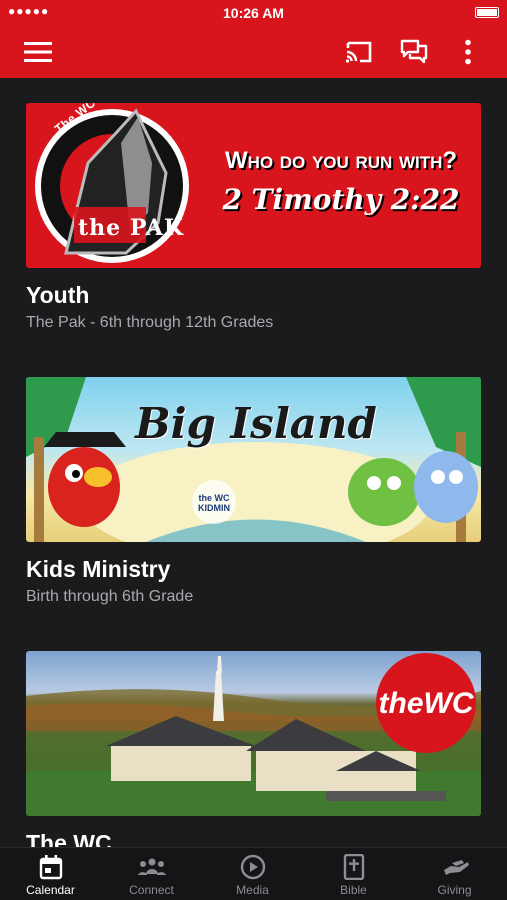  I want to click on tab-media: Media, so click(252, 874).